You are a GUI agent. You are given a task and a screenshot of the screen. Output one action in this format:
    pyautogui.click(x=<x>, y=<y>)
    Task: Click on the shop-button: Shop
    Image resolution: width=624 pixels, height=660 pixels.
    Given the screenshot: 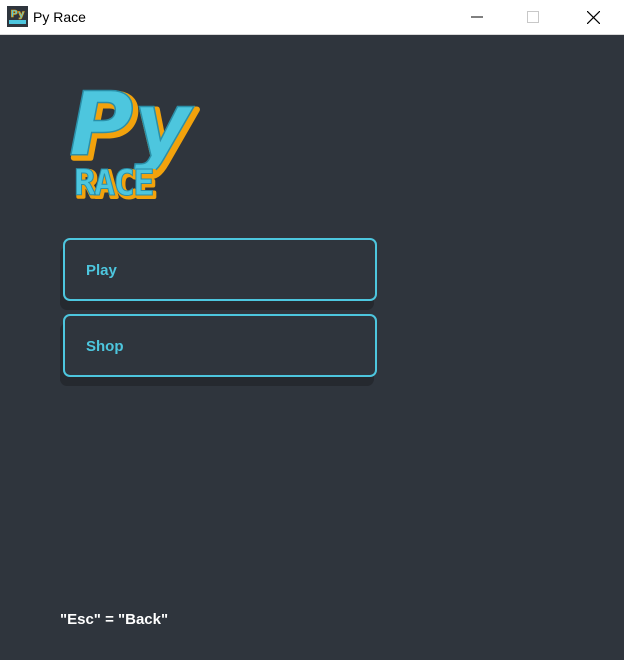 What is the action you would take?
    pyautogui.click(x=220, y=345)
    